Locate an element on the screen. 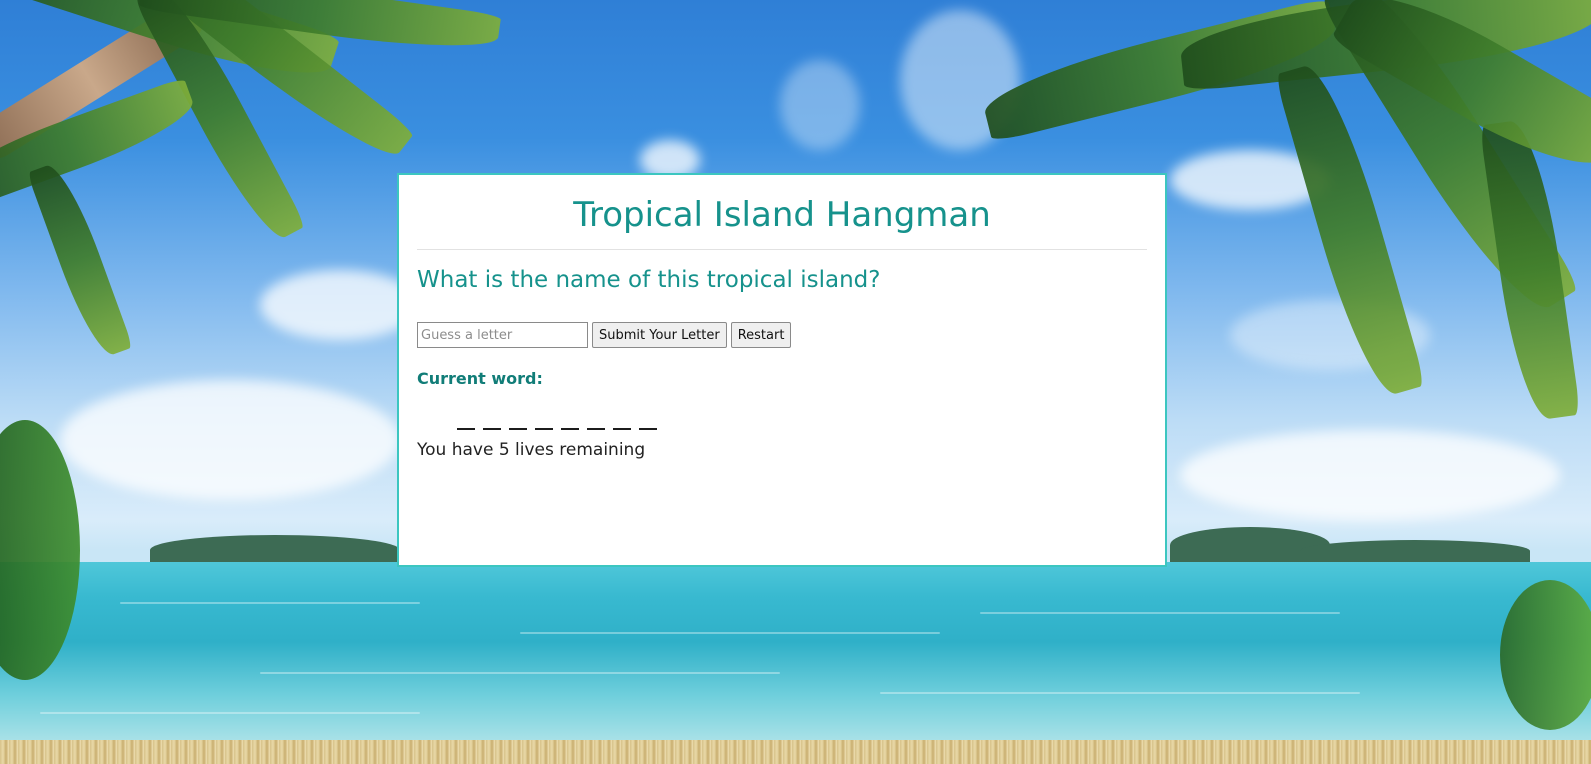  restart-button: Restart is located at coordinates (761, 335).